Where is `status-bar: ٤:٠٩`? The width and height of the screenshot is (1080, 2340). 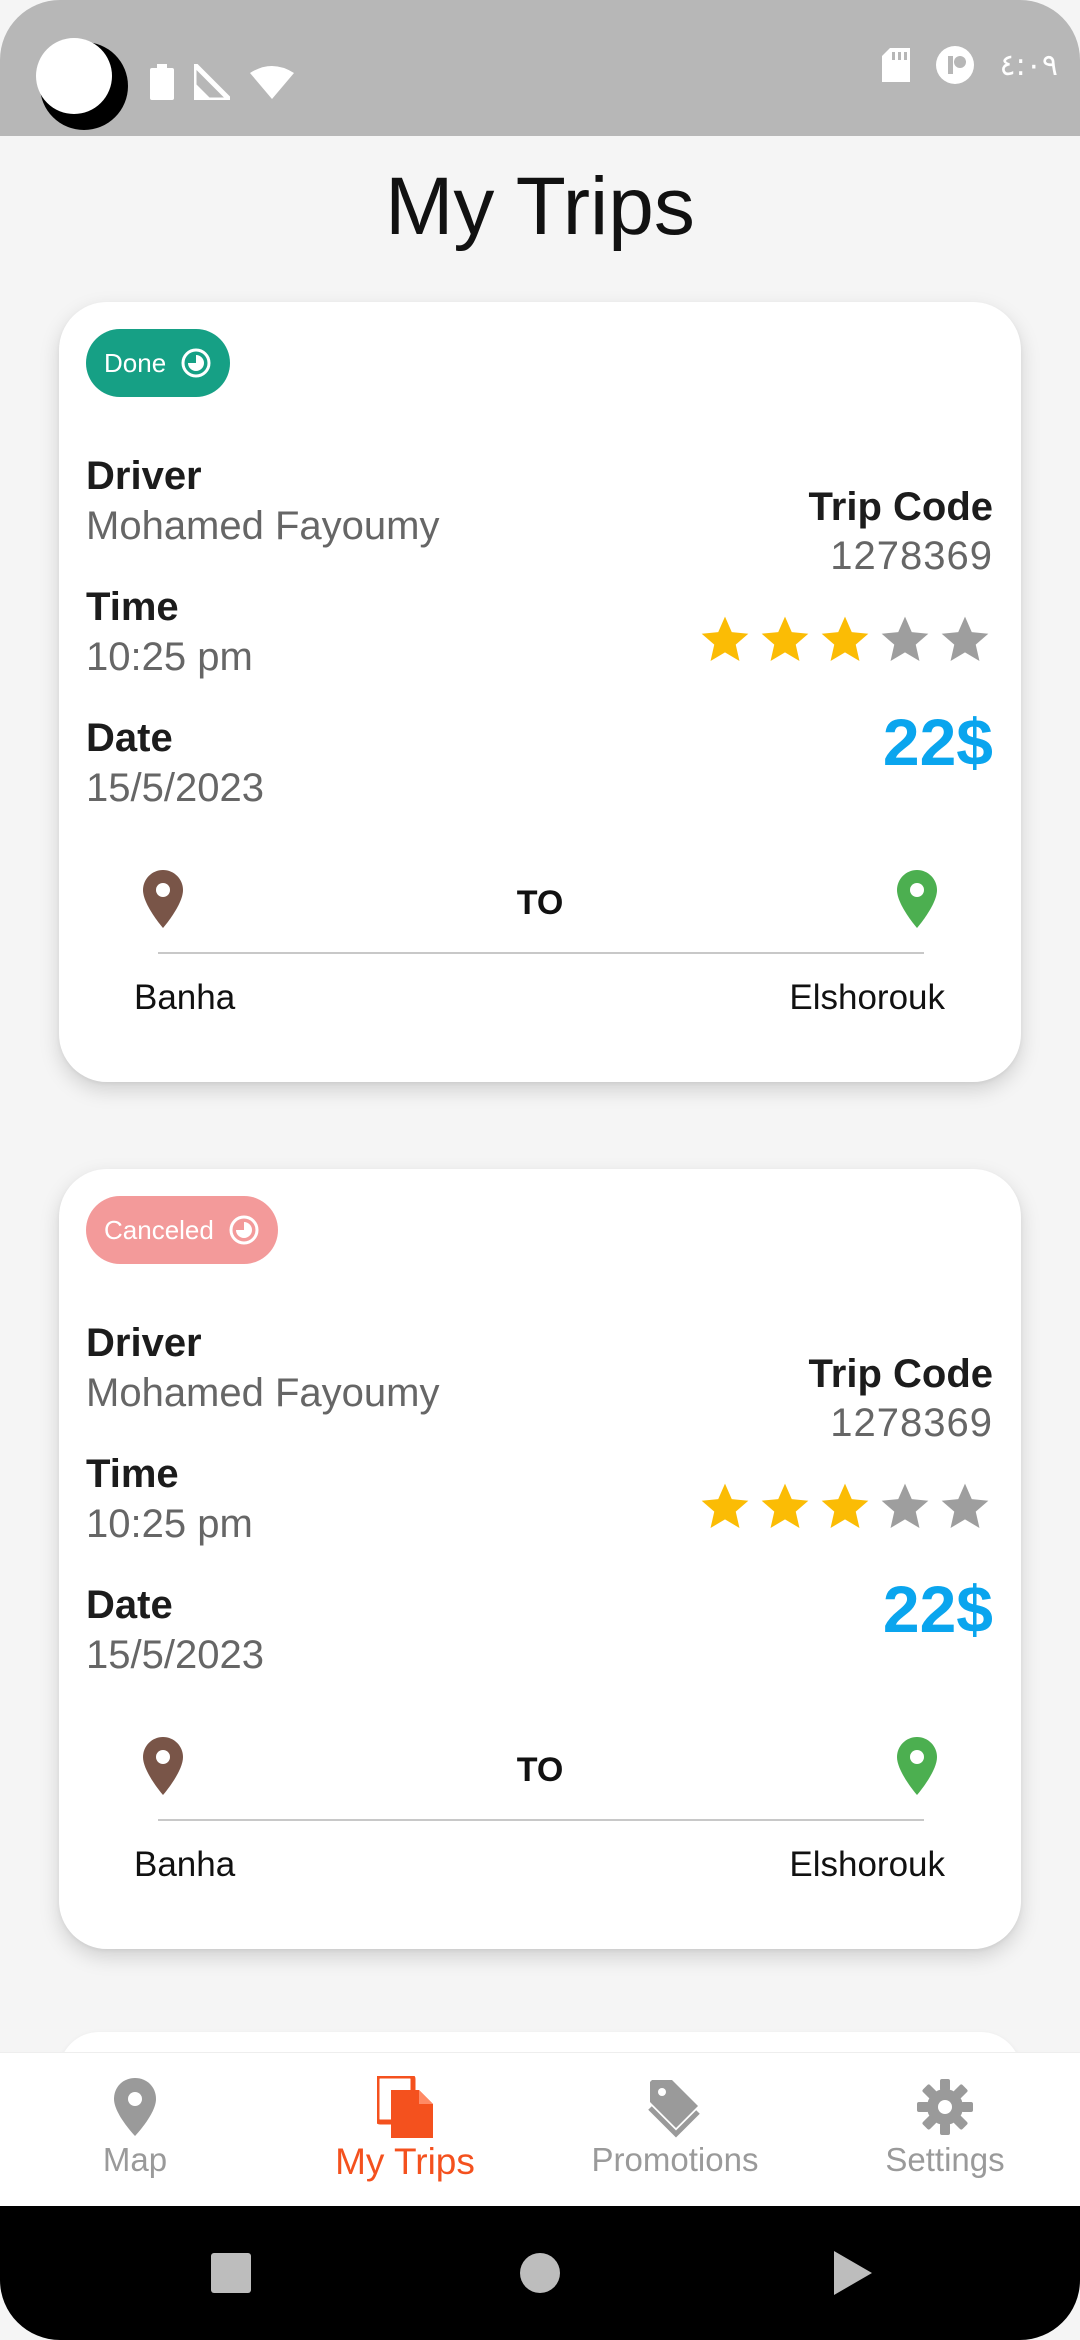
status-bar: ٤:٠٩ is located at coordinates (540, 68).